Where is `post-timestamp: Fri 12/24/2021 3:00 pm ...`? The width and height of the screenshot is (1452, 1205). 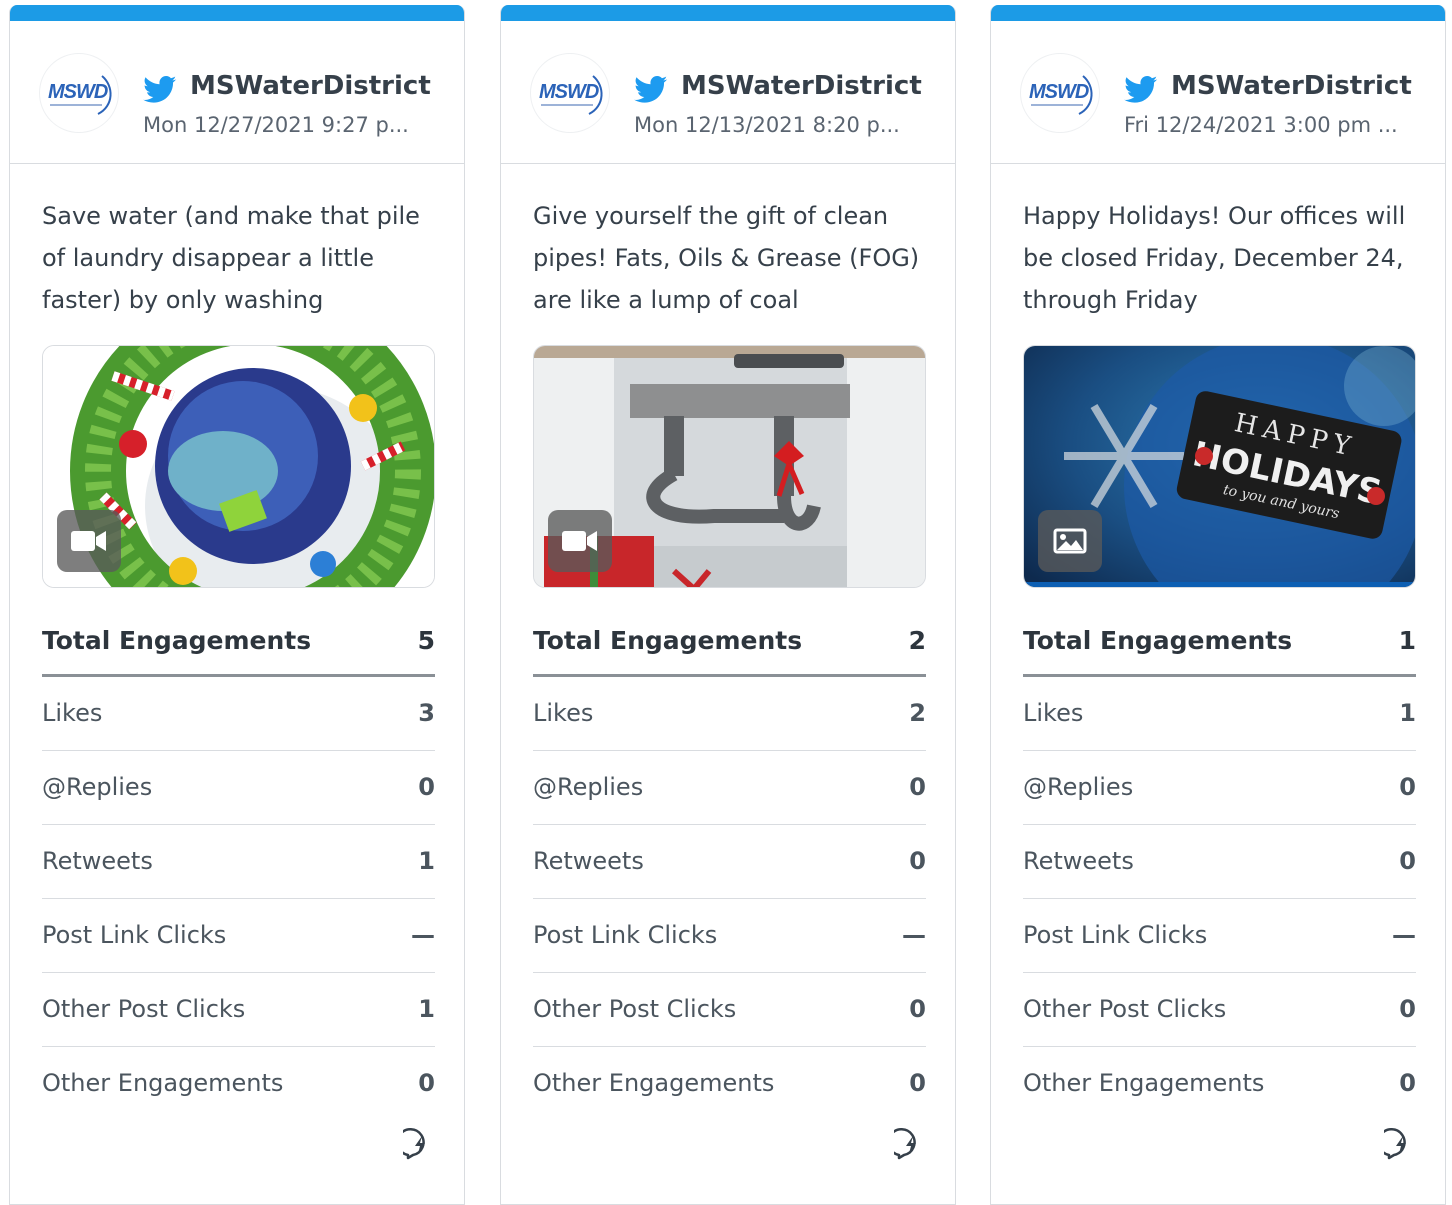 post-timestamp: Fri 12/24/2021 3:00 pm ... is located at coordinates (1261, 125).